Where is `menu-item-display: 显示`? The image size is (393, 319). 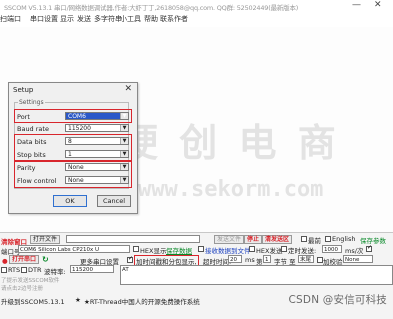 menu-item-display: 显示 is located at coordinates (67, 19).